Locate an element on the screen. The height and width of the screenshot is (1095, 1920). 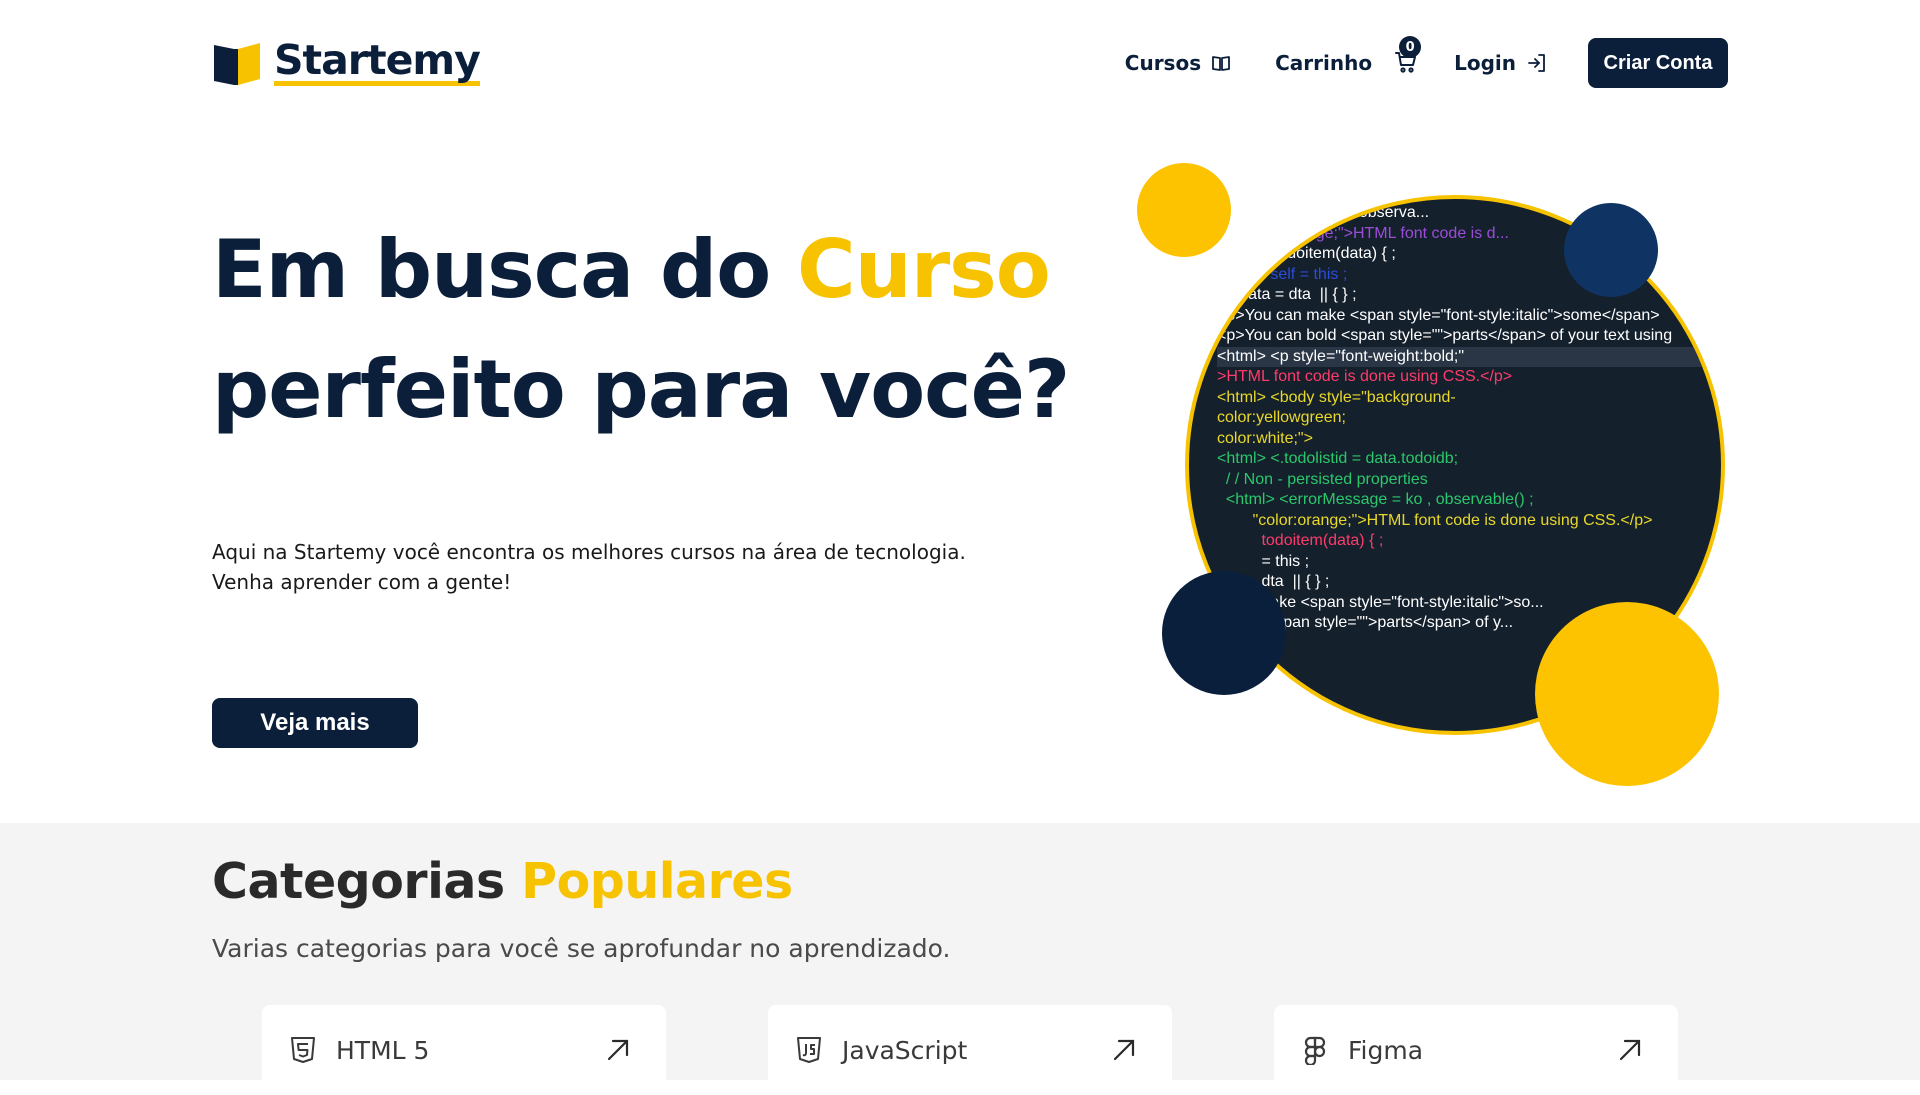
category-card-html5: HTML 5 is located at coordinates (464, 1050).